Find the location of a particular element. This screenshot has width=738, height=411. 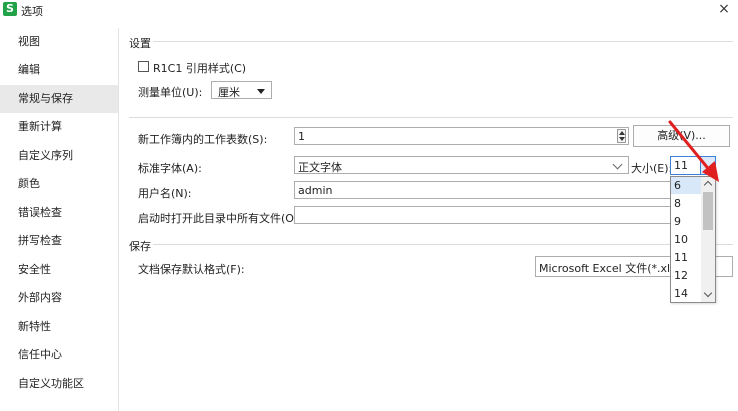

sidebar-item-color: 颜色 is located at coordinates (59, 184).